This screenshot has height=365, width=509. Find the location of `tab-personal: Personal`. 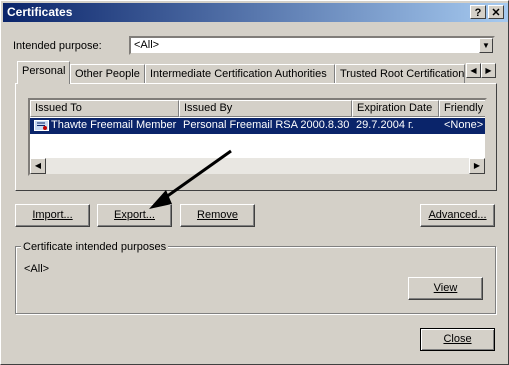

tab-personal: Personal is located at coordinates (43, 72).